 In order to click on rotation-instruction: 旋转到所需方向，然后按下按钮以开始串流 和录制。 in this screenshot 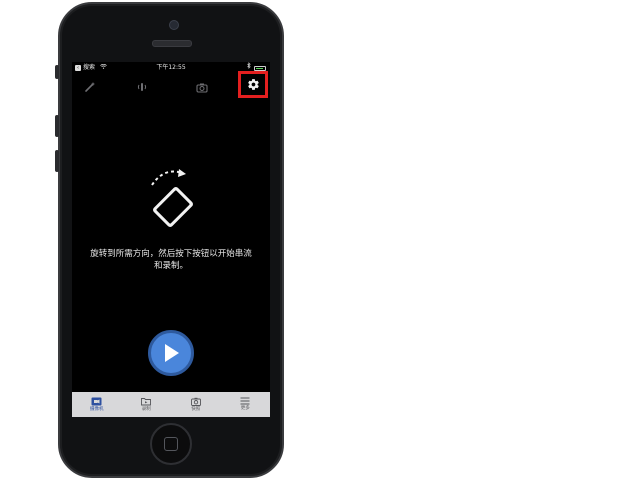, I will do `click(171, 260)`.